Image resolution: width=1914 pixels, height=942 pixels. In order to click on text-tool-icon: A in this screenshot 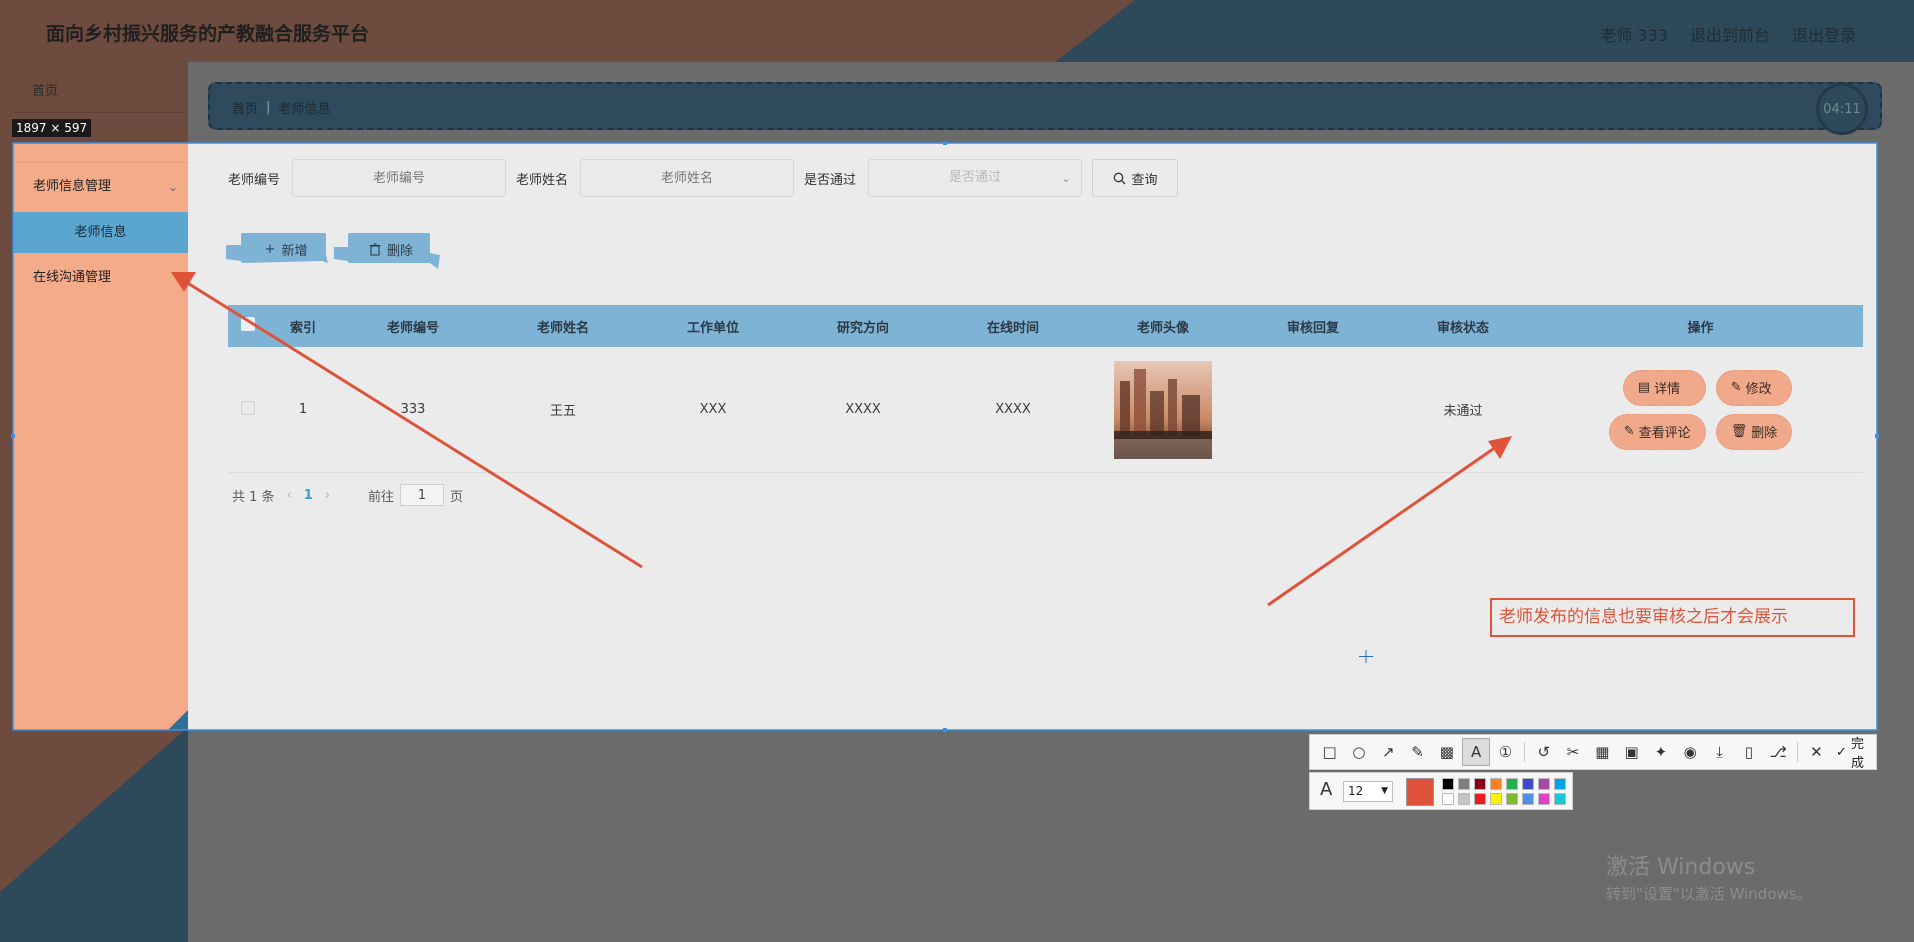, I will do `click(1476, 752)`.